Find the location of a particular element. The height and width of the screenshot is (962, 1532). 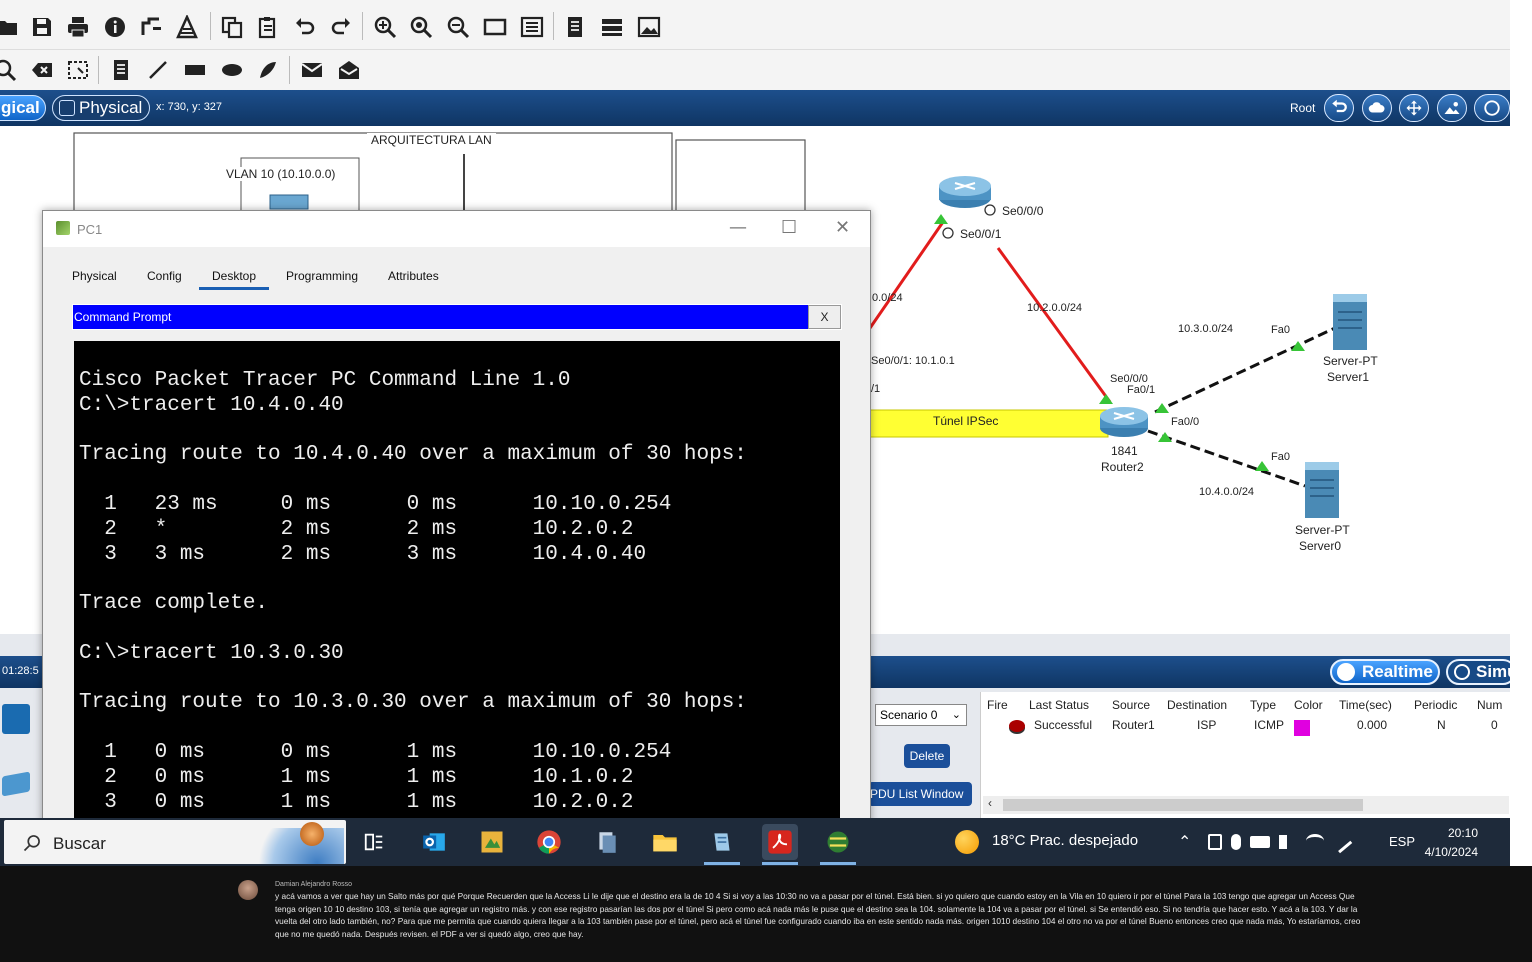

set-background-icon is located at coordinates (1452, 108).